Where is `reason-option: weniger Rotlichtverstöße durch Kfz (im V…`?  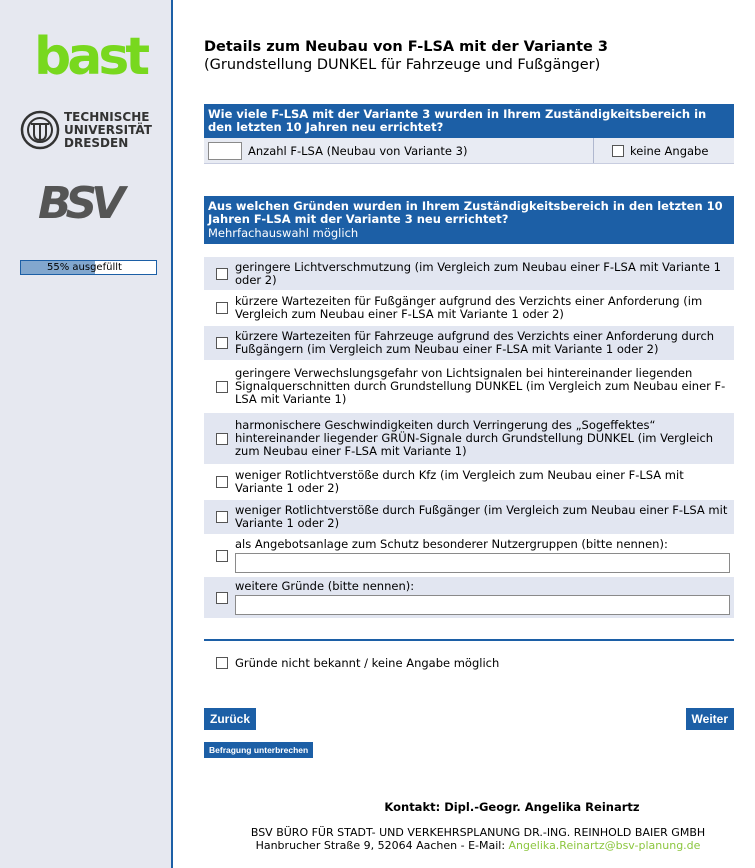 reason-option: weniger Rotlichtverstöße durch Kfz (im V… is located at coordinates (469, 482).